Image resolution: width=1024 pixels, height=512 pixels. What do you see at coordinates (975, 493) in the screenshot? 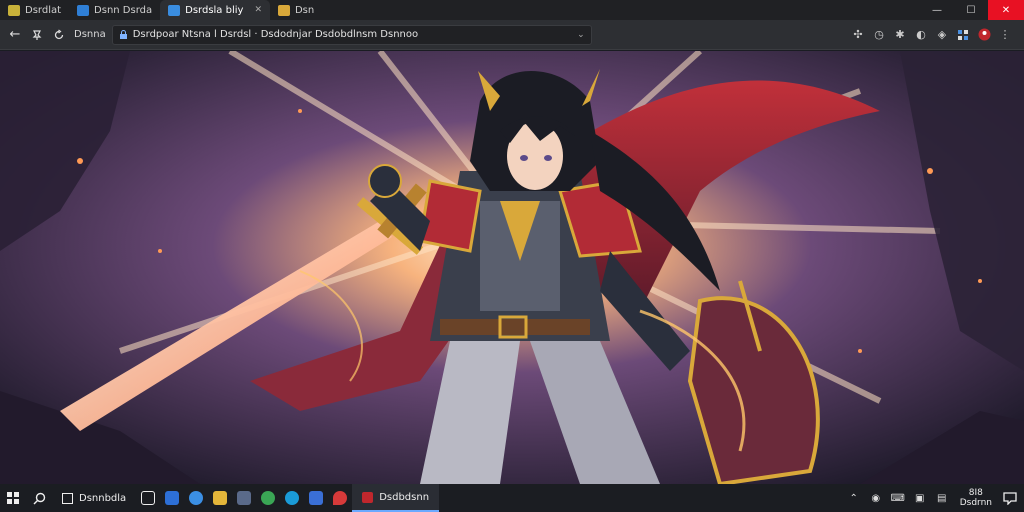
I see `clock-time: 8I8` at bounding box center [975, 493].